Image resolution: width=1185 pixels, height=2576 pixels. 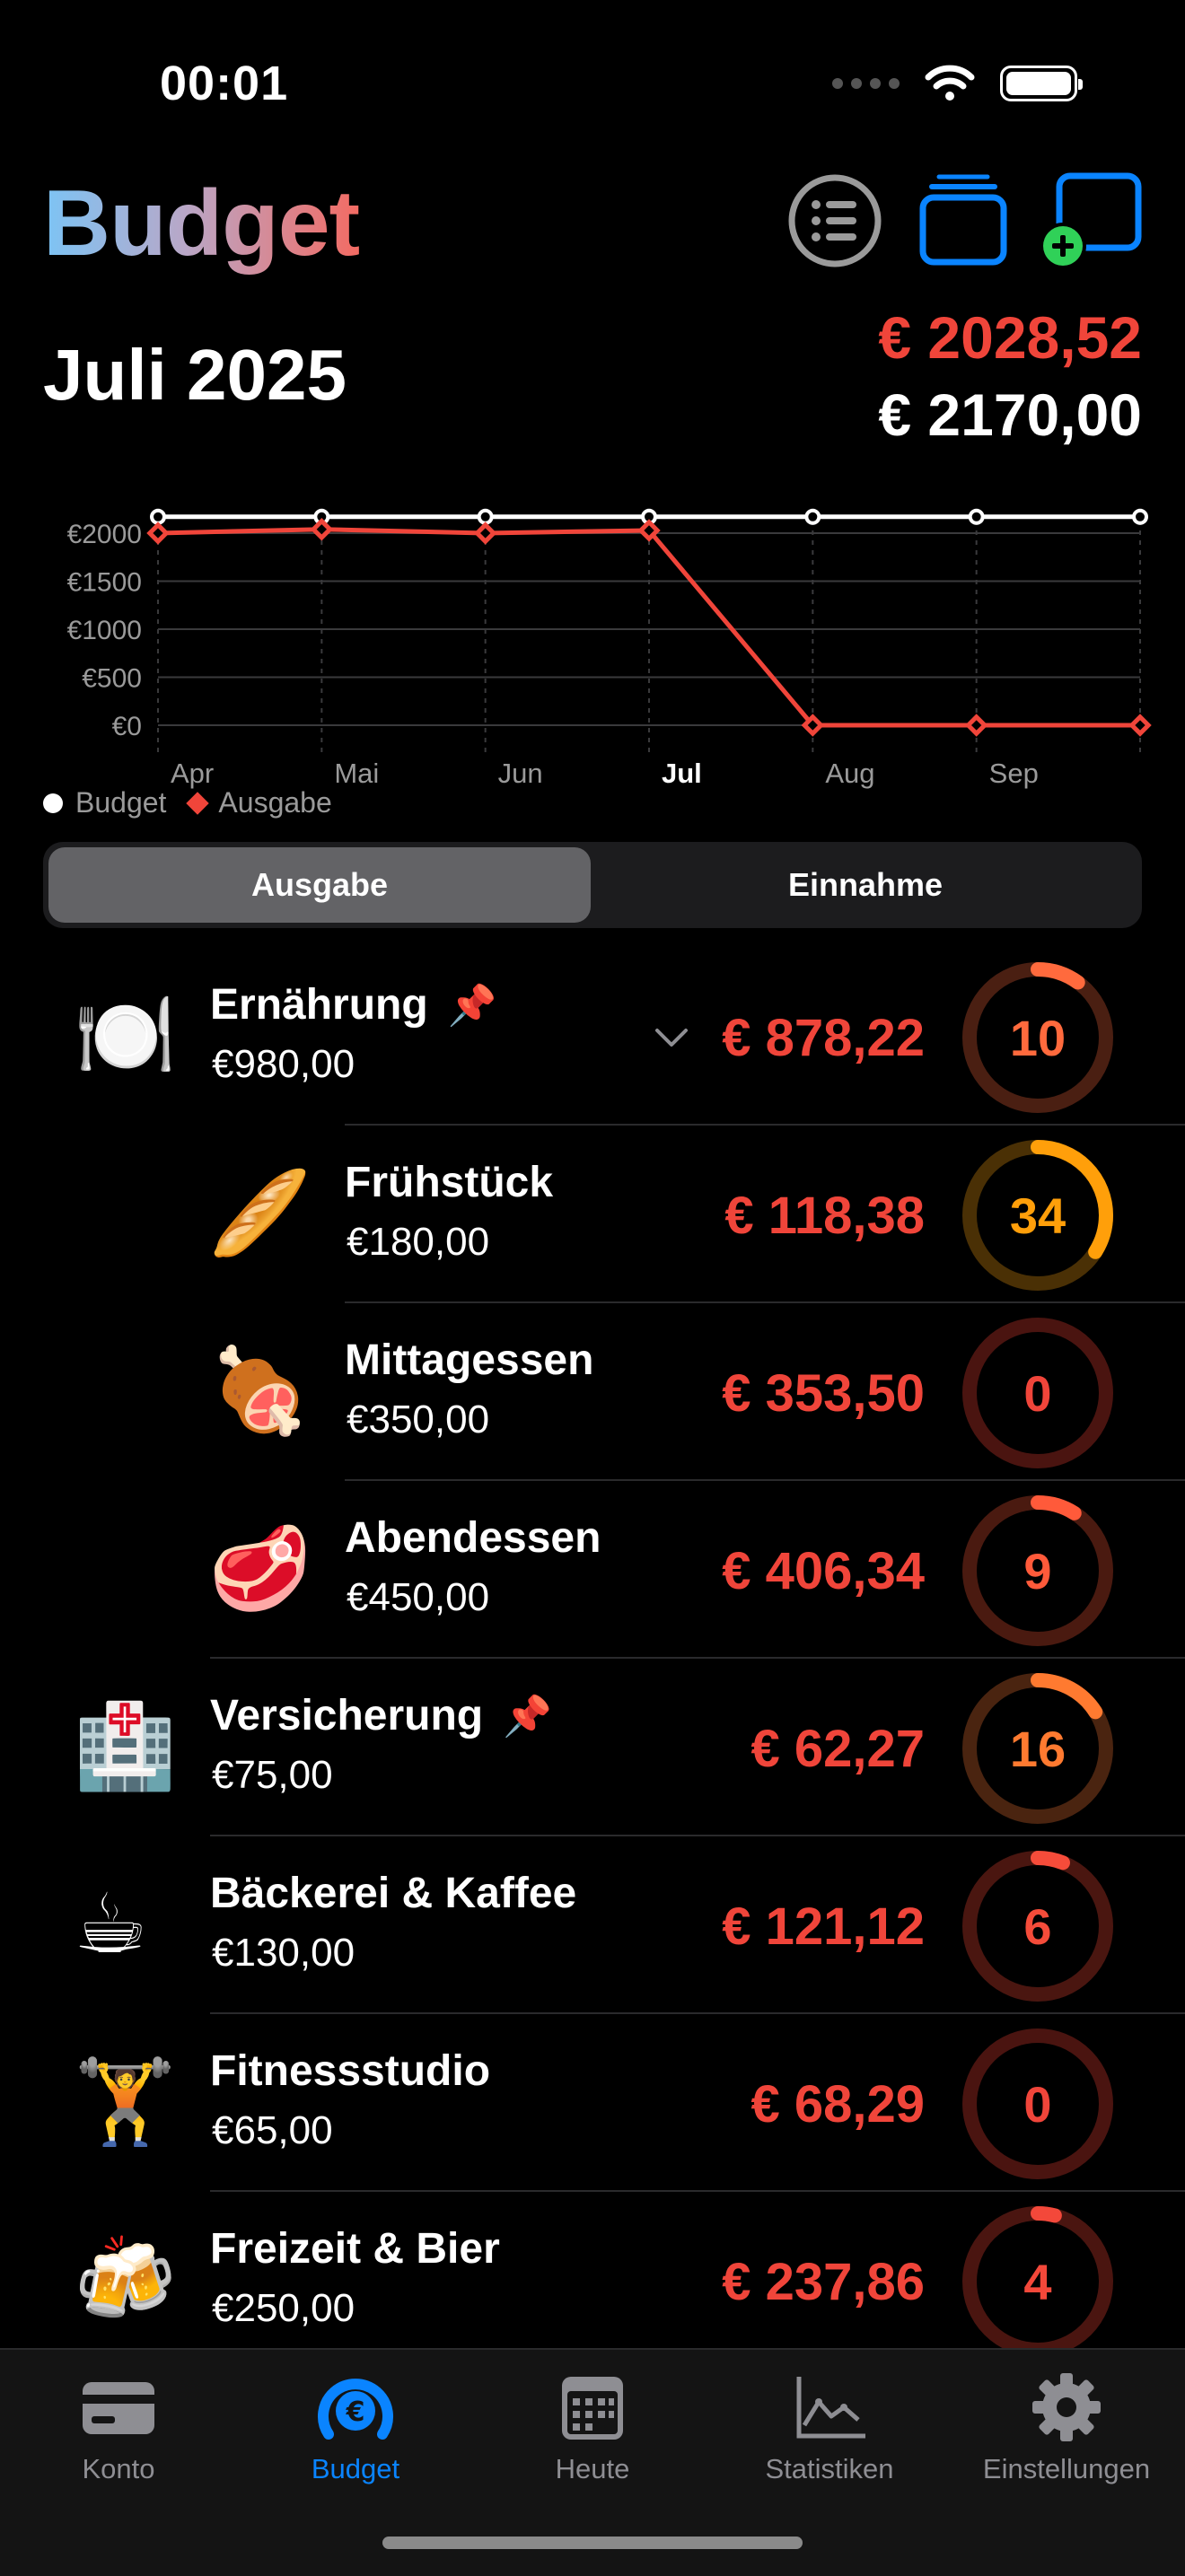 What do you see at coordinates (823, 1038) in the screenshot?
I see `category-spent: € 878,22` at bounding box center [823, 1038].